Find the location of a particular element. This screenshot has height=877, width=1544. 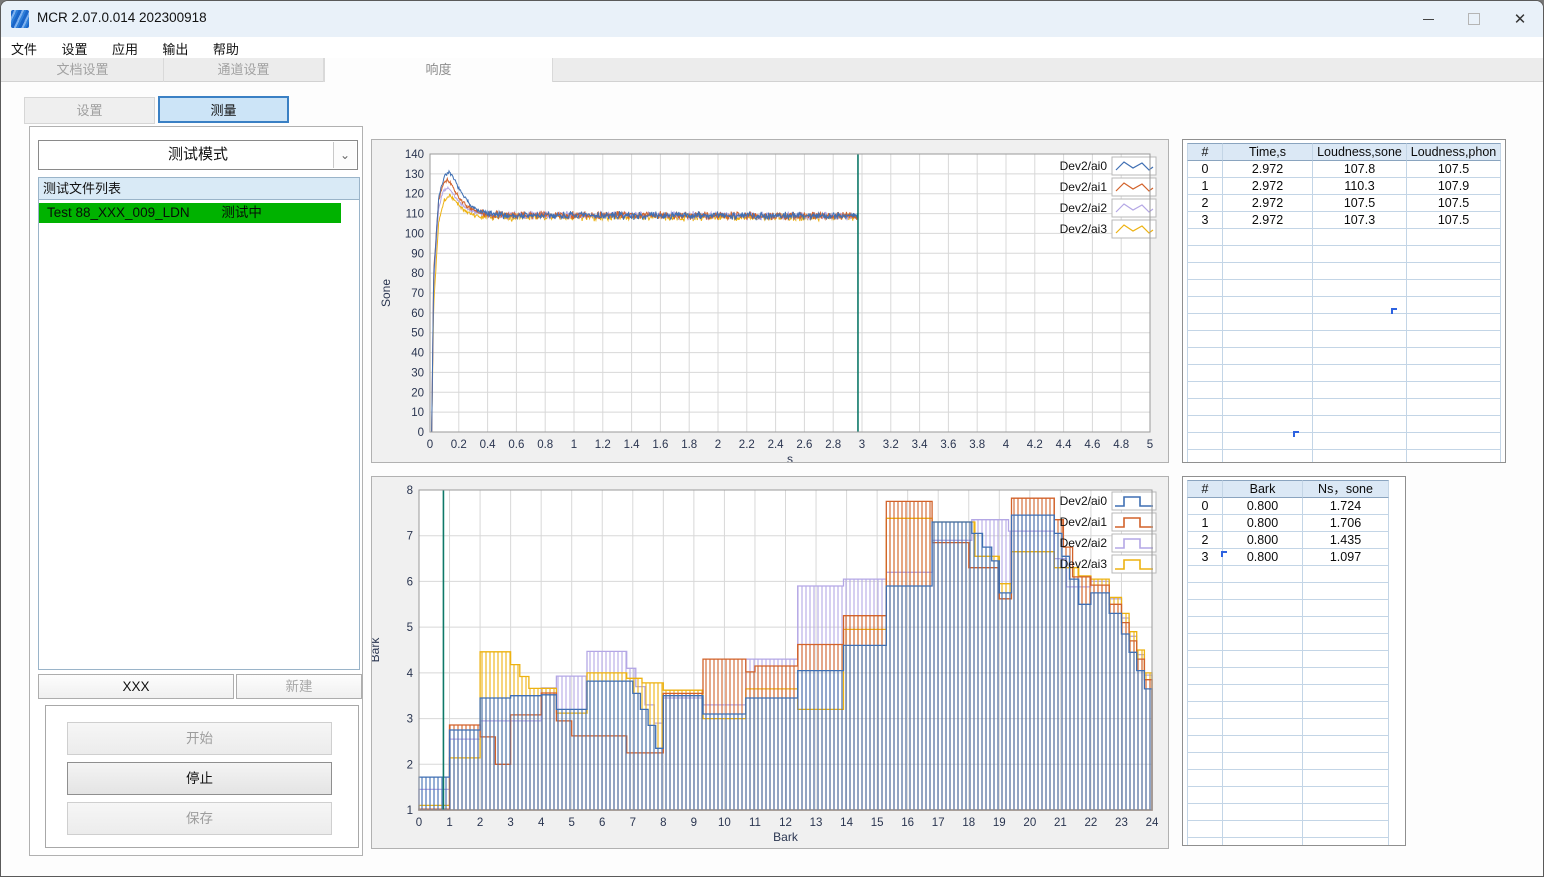

table-row: 2 0.800 1.435 is located at coordinates (1288, 540).